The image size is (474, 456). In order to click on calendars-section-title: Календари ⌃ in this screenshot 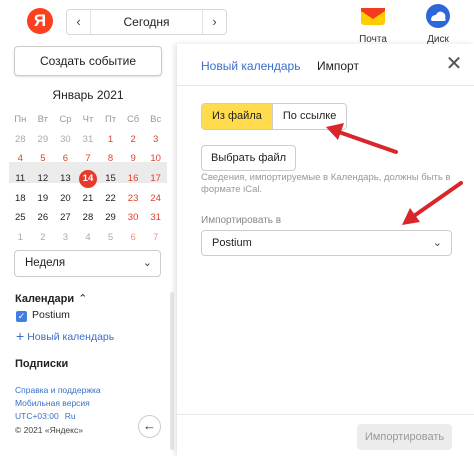, I will do `click(51, 298)`.